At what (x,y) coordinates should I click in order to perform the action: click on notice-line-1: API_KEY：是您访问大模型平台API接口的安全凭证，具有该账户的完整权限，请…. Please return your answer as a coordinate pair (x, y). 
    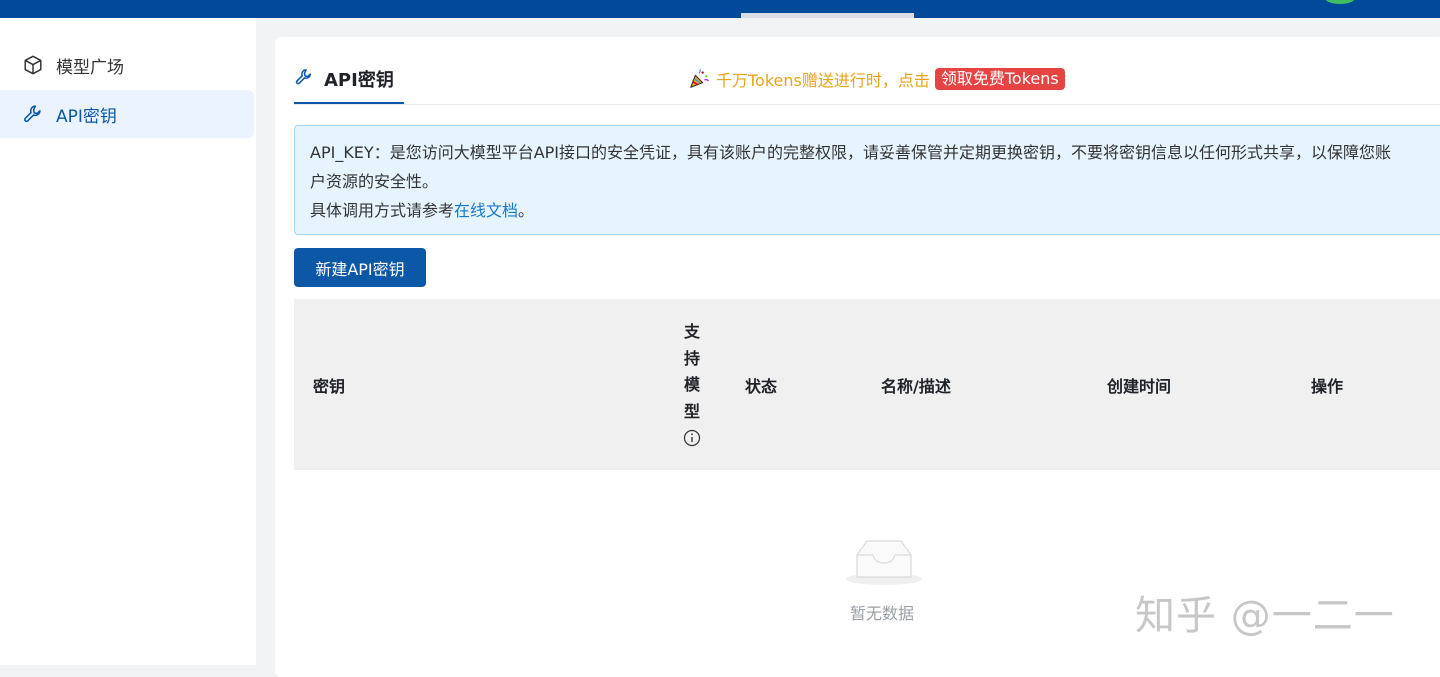
    Looking at the image, I should click on (851, 152).